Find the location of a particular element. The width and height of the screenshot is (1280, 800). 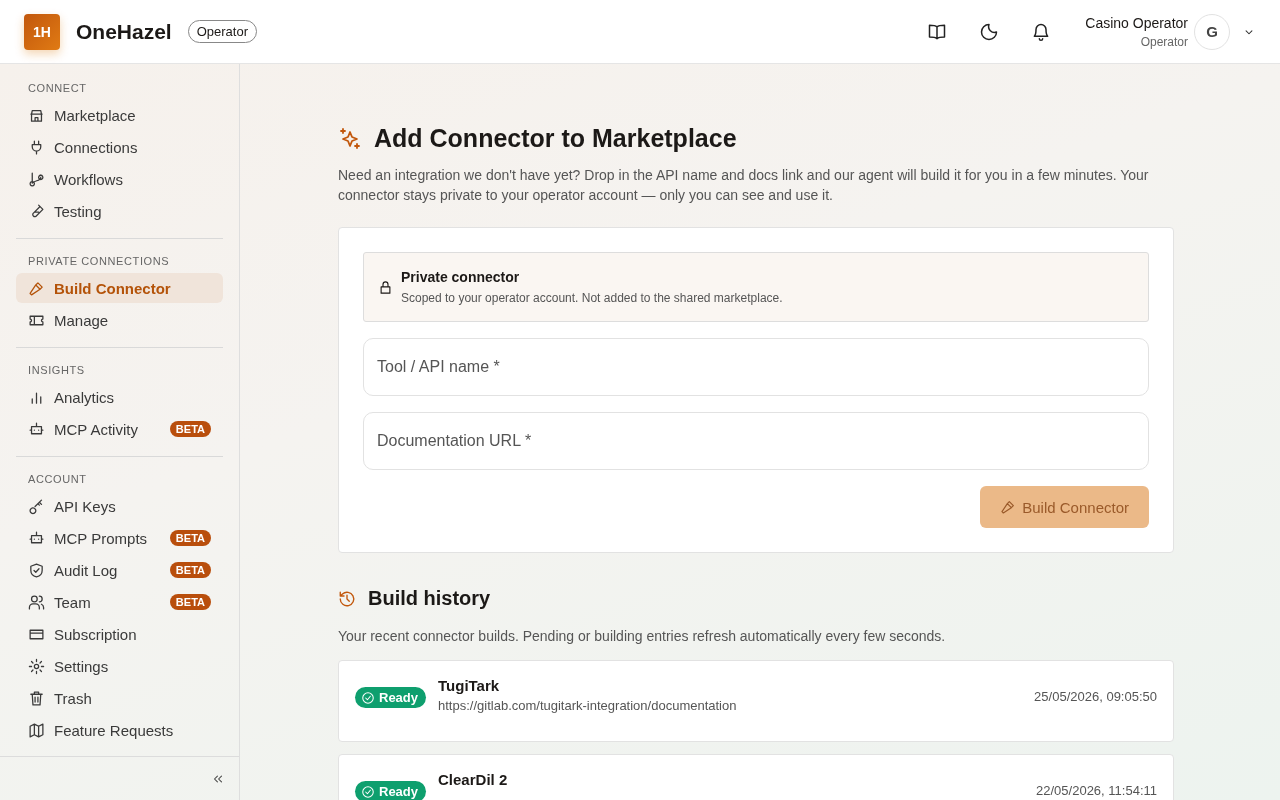

section-heading: PRIVATE CONNECTIONS is located at coordinates (99, 261).